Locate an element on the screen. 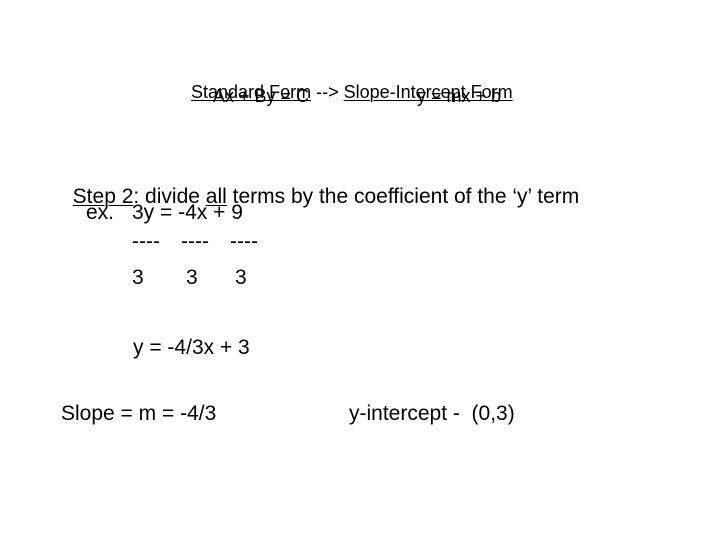  example-result: y = -4/3x + 3 is located at coordinates (191, 347).